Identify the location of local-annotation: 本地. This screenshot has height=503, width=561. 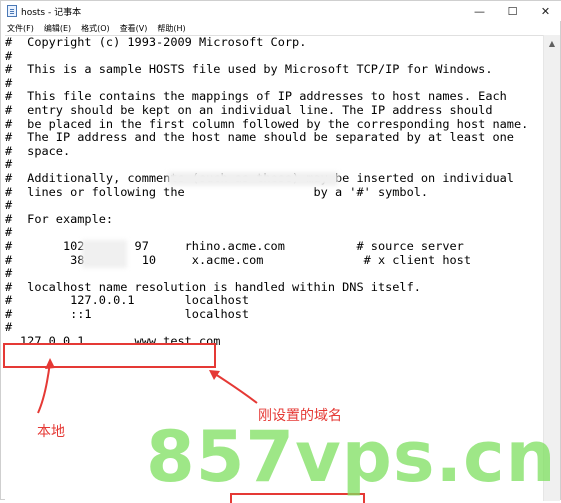
(51, 432).